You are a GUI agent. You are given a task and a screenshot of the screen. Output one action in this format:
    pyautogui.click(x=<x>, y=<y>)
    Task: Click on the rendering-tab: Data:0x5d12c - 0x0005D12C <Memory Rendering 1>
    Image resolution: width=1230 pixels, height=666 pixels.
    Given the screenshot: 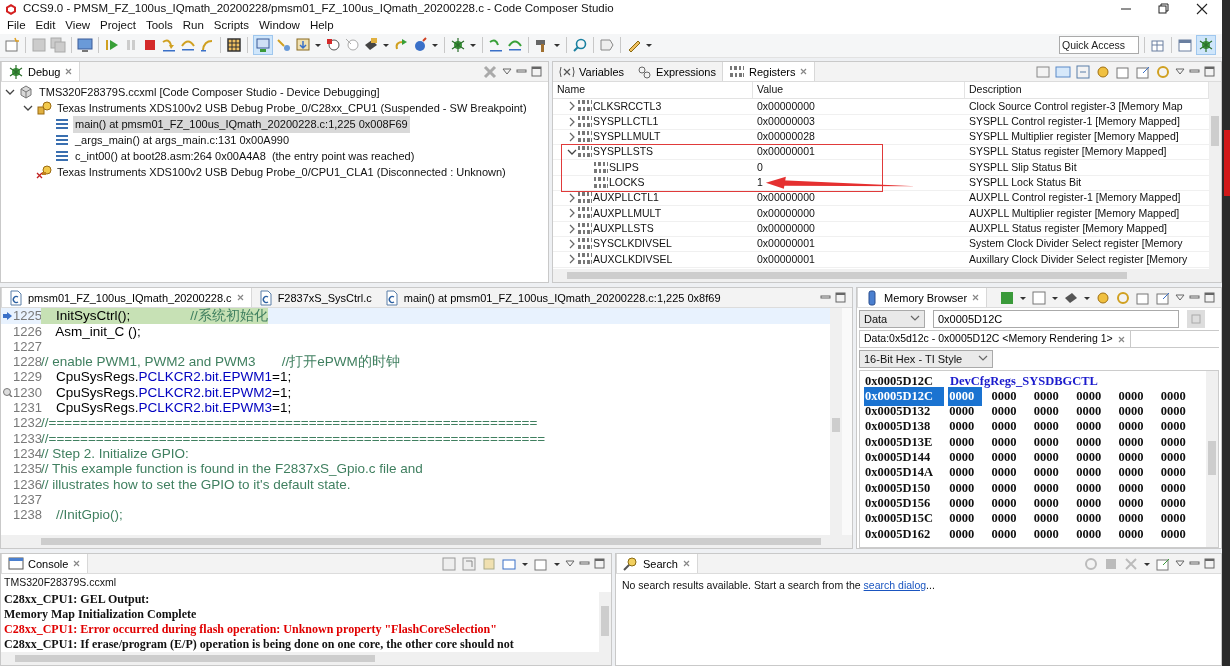 What is the action you would take?
    pyautogui.click(x=995, y=339)
    